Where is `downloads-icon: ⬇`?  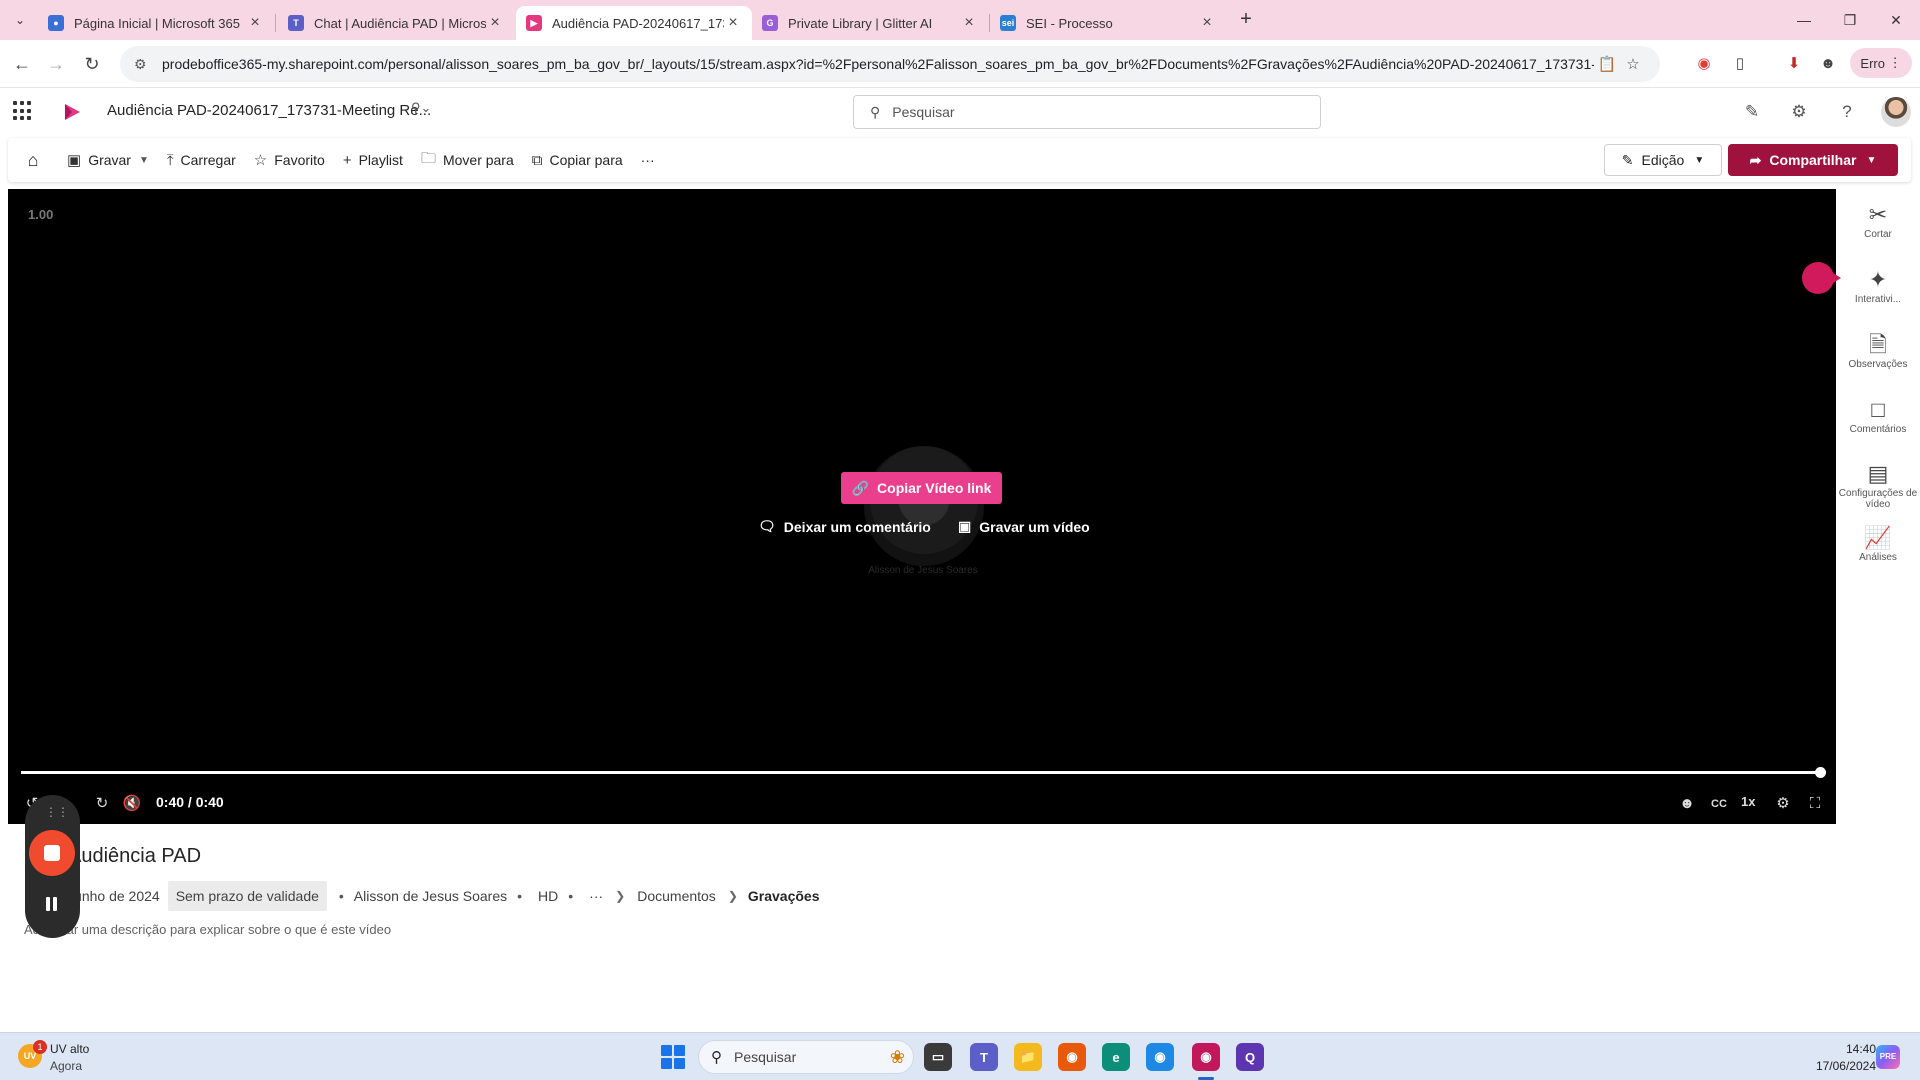 downloads-icon: ⬇ is located at coordinates (1794, 64).